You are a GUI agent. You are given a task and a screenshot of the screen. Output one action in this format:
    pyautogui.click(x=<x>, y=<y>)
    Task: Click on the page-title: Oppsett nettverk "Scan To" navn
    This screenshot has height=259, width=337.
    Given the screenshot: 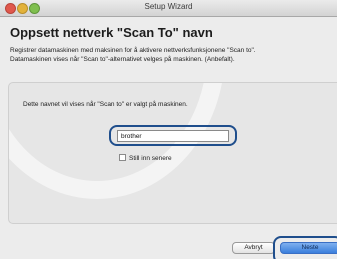 What is the action you would take?
    pyautogui.click(x=111, y=32)
    